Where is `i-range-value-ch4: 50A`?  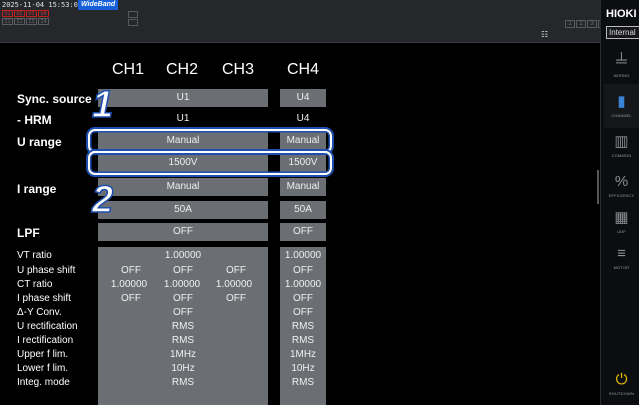
i-range-value-ch4: 50A is located at coordinates (303, 210).